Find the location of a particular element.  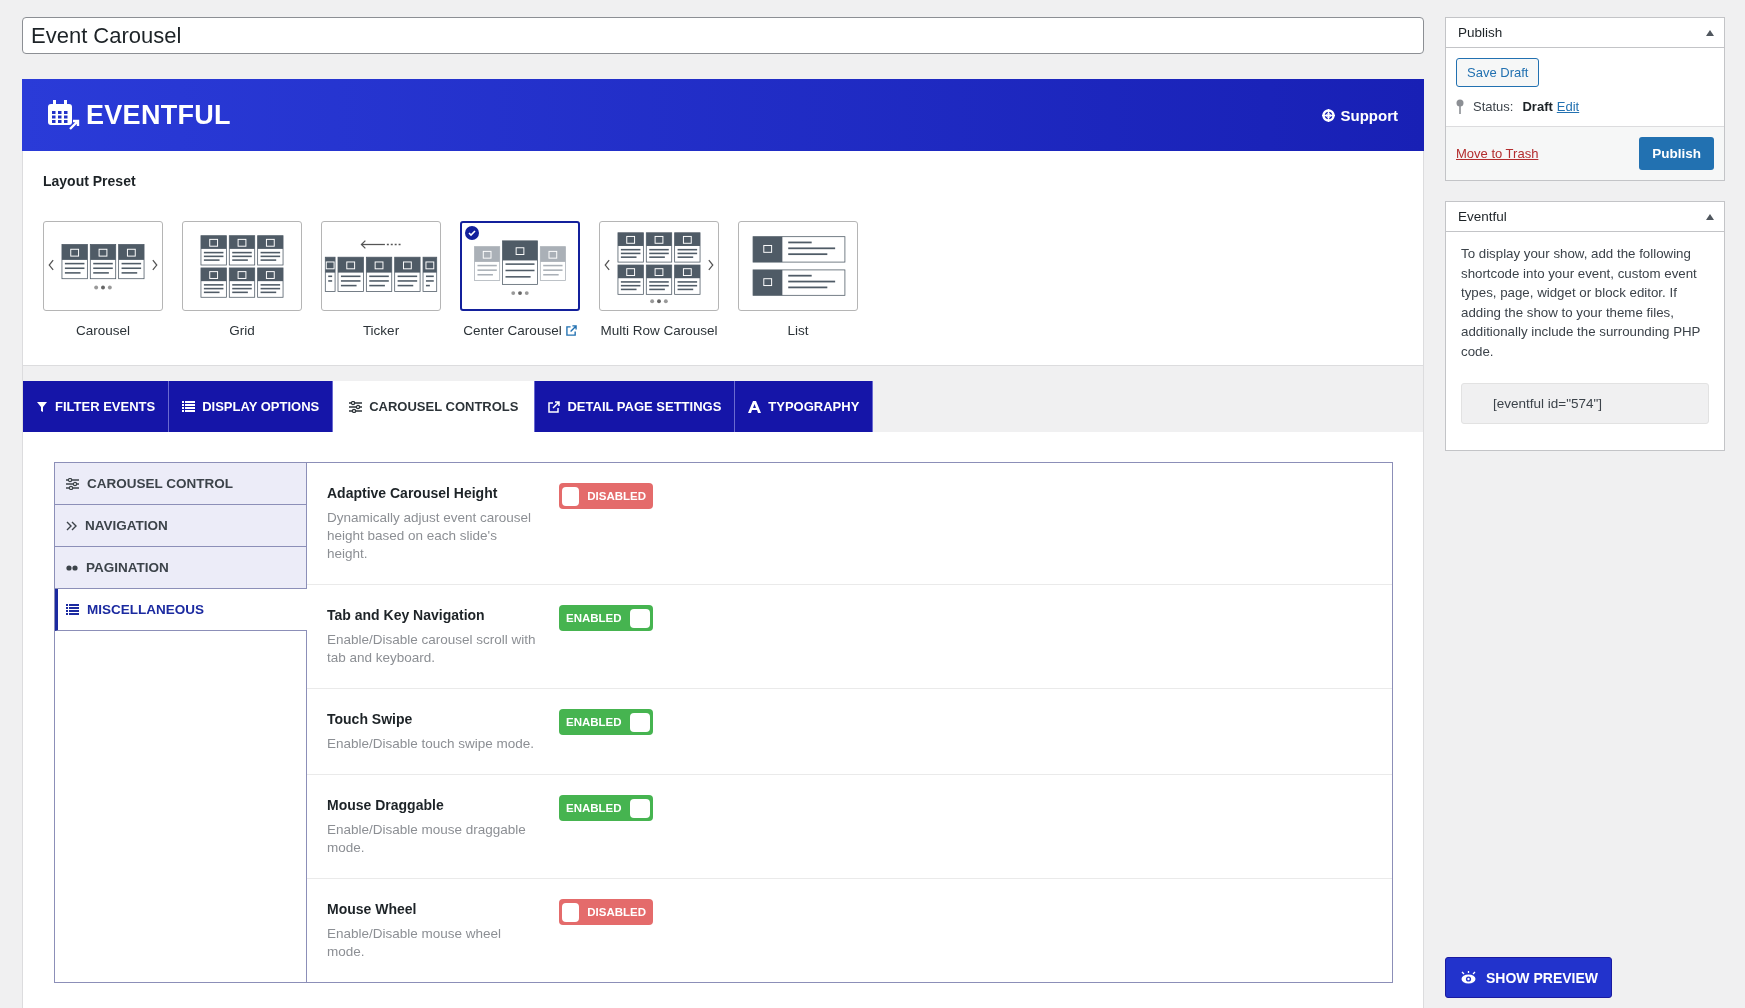

settings-tab: TYPOGRAPHY is located at coordinates (804, 406).